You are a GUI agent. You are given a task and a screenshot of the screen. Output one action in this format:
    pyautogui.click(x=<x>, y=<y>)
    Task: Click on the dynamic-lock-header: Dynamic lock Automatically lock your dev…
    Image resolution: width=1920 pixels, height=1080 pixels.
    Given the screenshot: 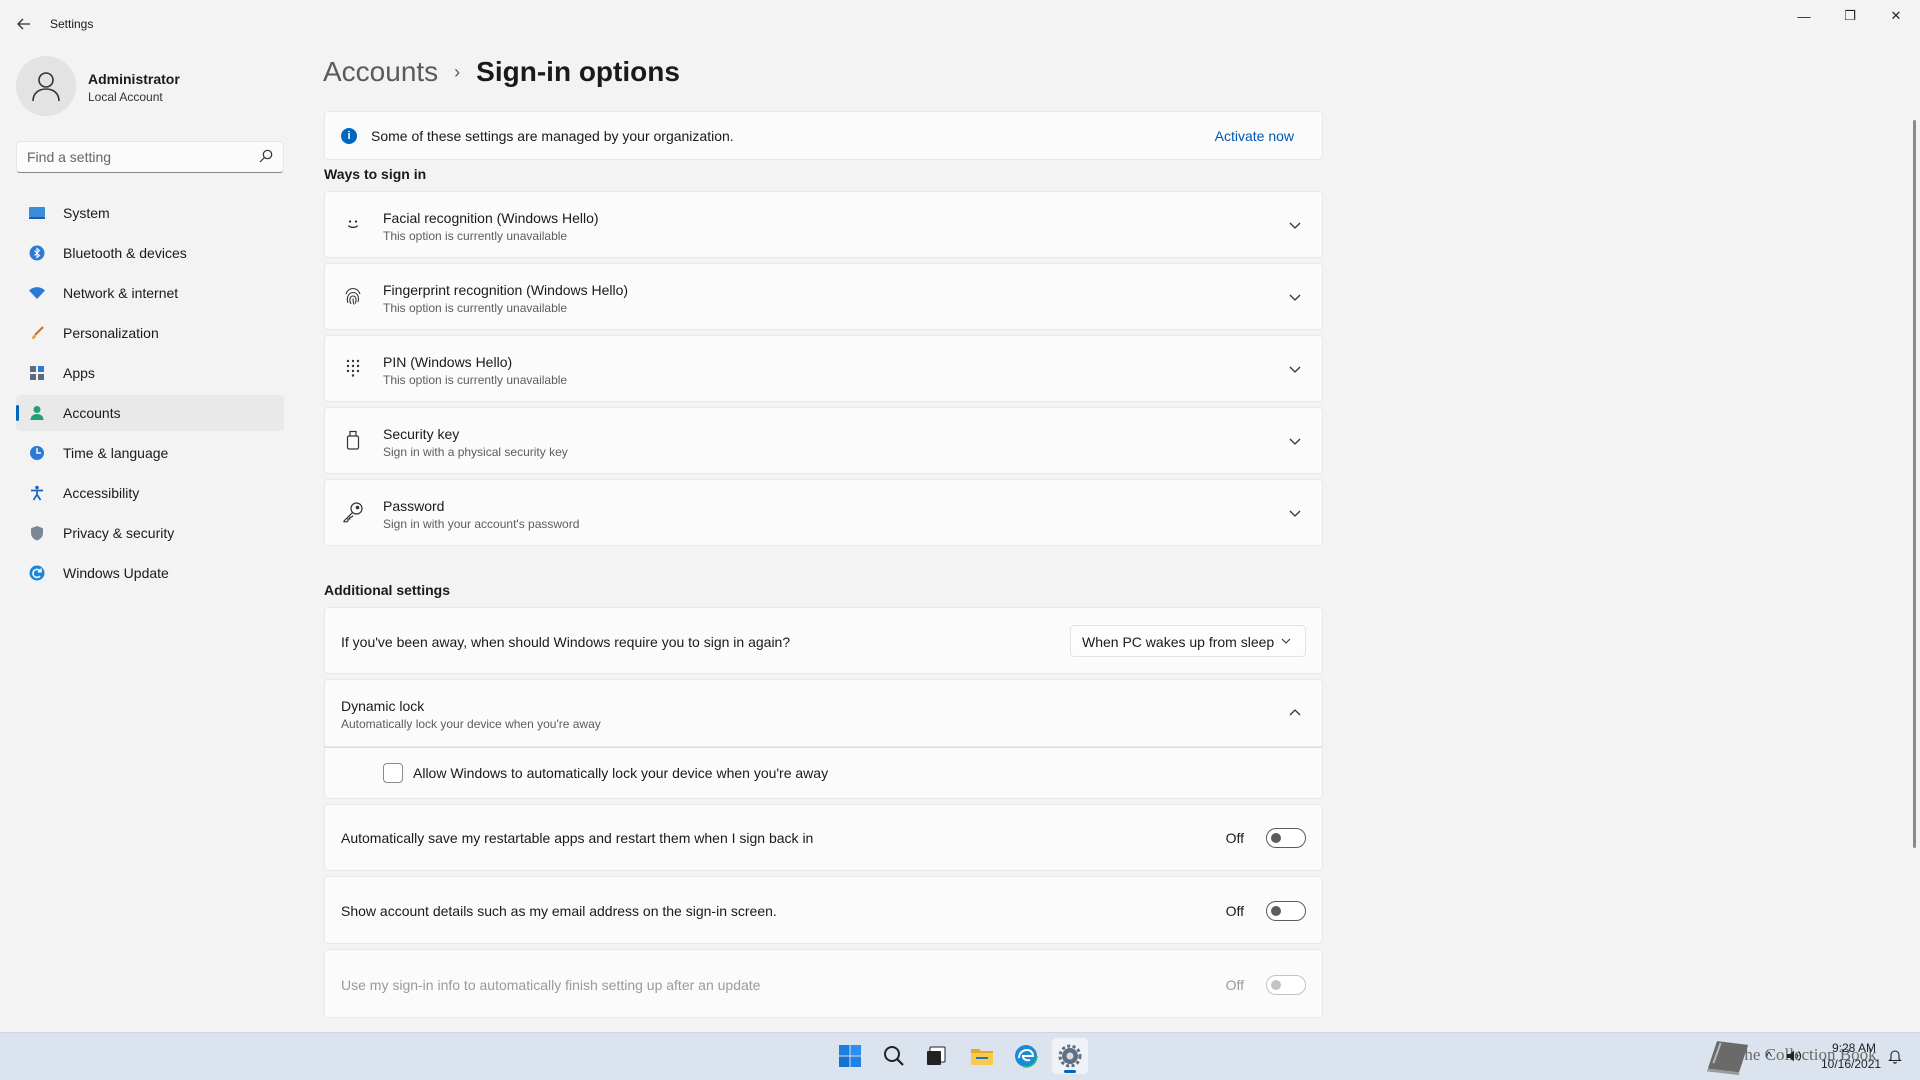 What is the action you would take?
    pyautogui.click(x=823, y=713)
    